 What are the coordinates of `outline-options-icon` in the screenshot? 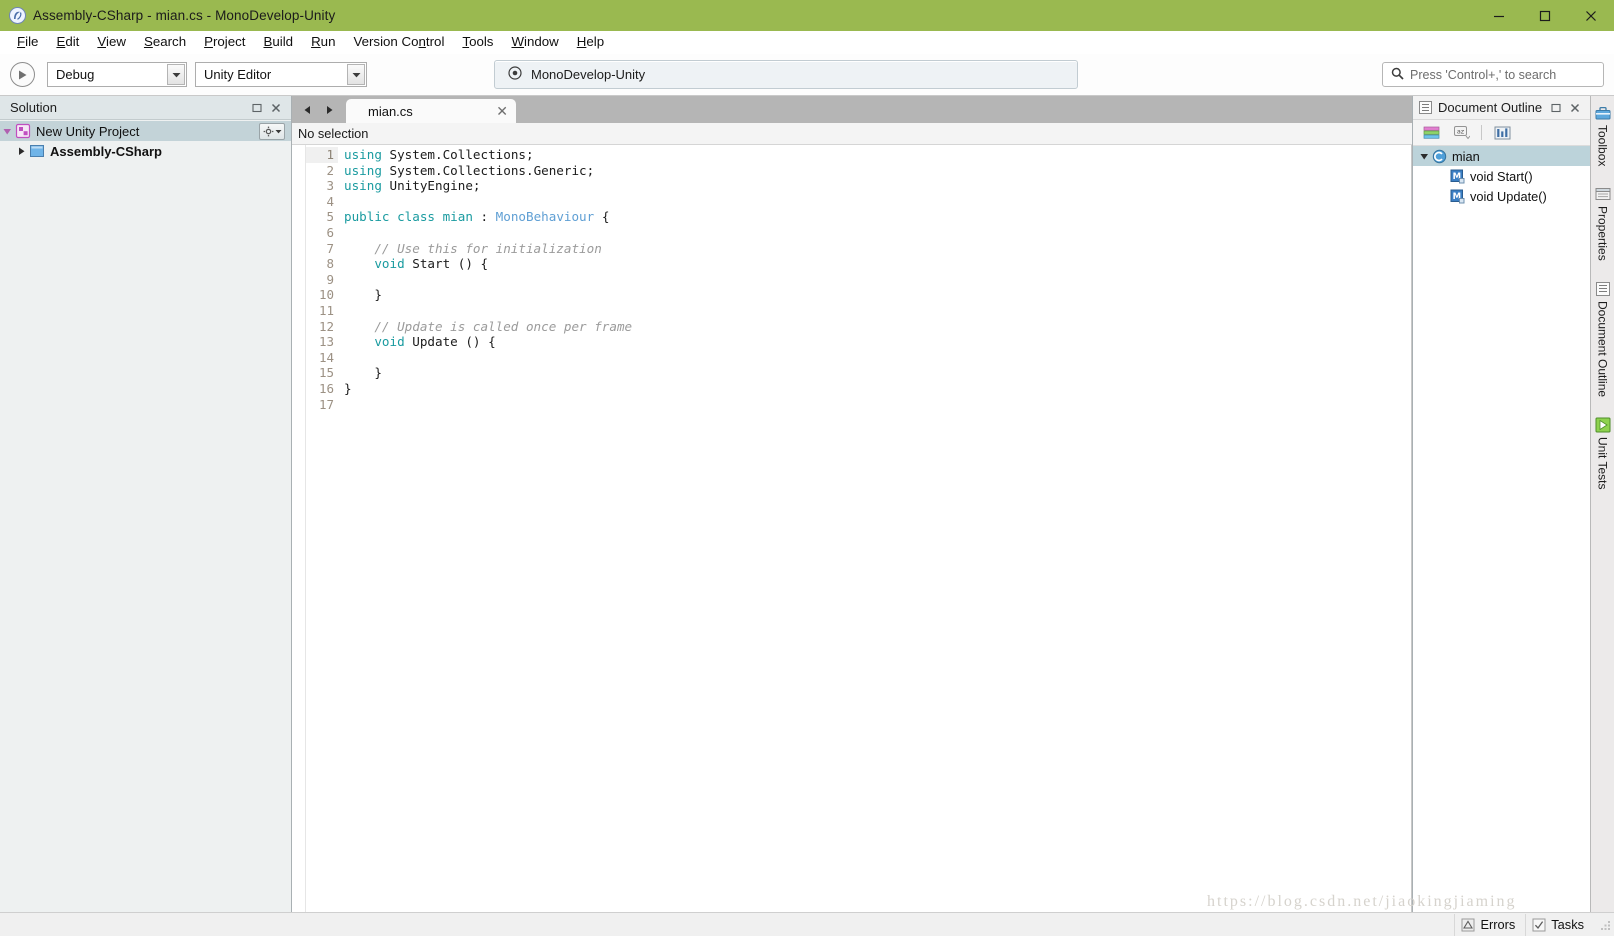 It's located at (1502, 133).